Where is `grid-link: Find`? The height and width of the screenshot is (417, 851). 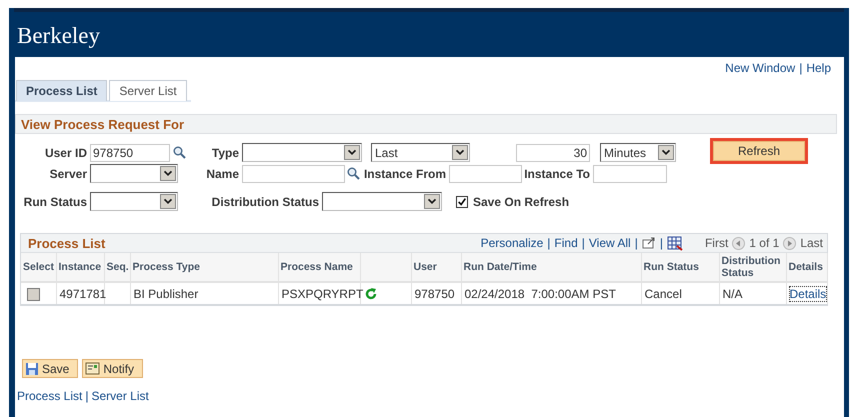 grid-link: Find is located at coordinates (566, 243).